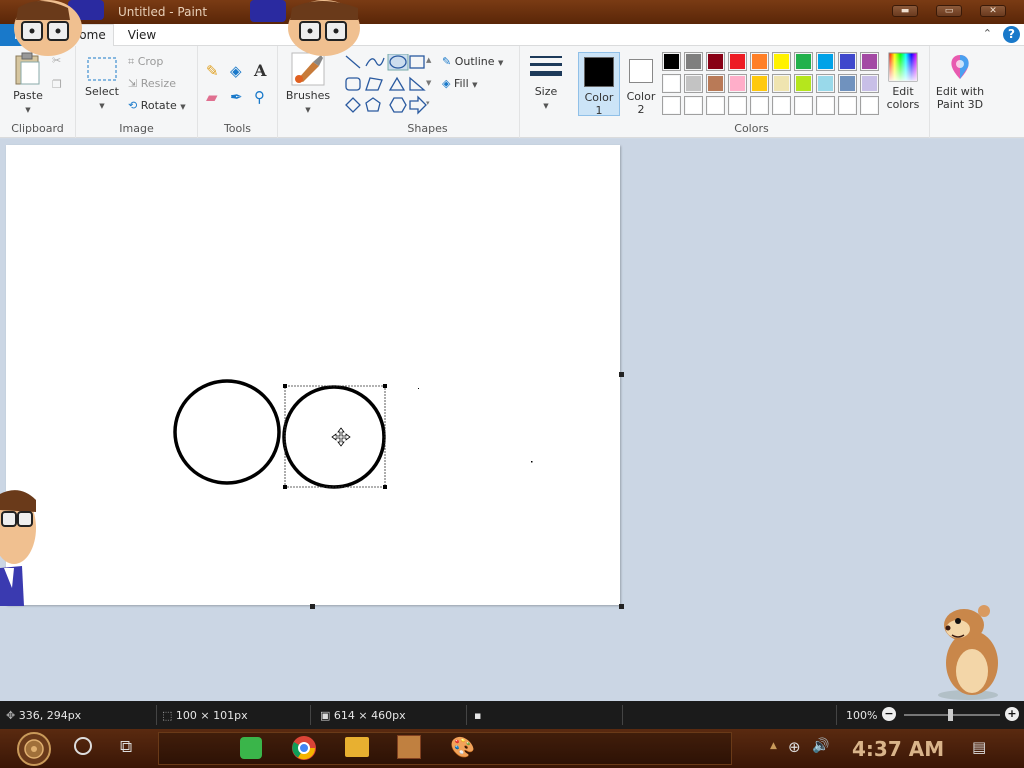 The image size is (1024, 768). I want to click on app-icon-hamster, so click(409, 747).